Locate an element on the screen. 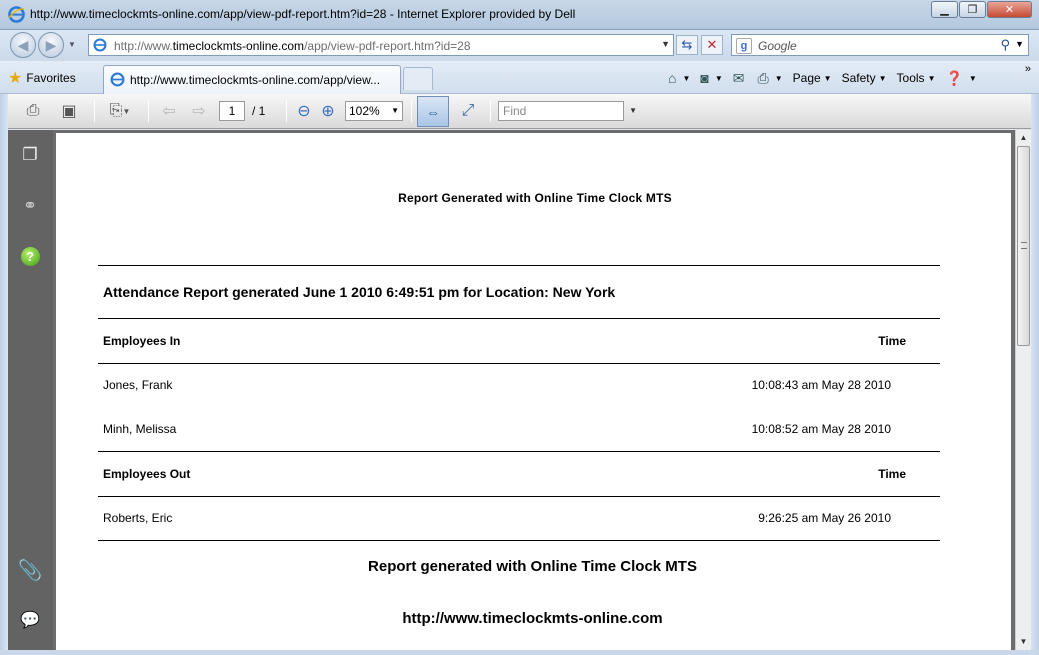 Image resolution: width=1039 pixels, height=655 pixels. help-icon: ? is located at coordinates (30, 256).